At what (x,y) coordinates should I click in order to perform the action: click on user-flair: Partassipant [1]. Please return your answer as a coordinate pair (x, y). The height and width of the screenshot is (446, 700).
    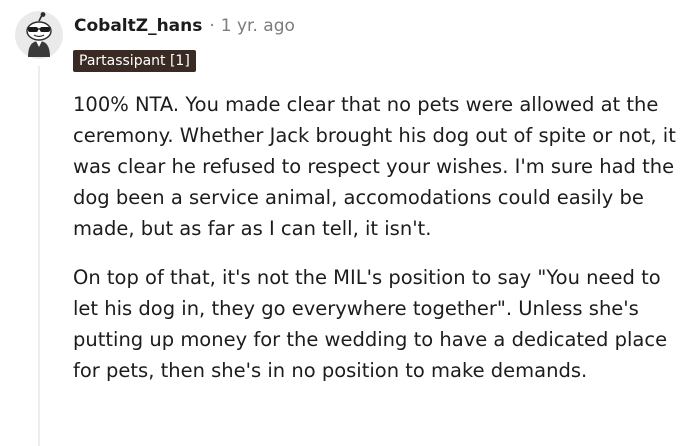
    Looking at the image, I should click on (134, 61).